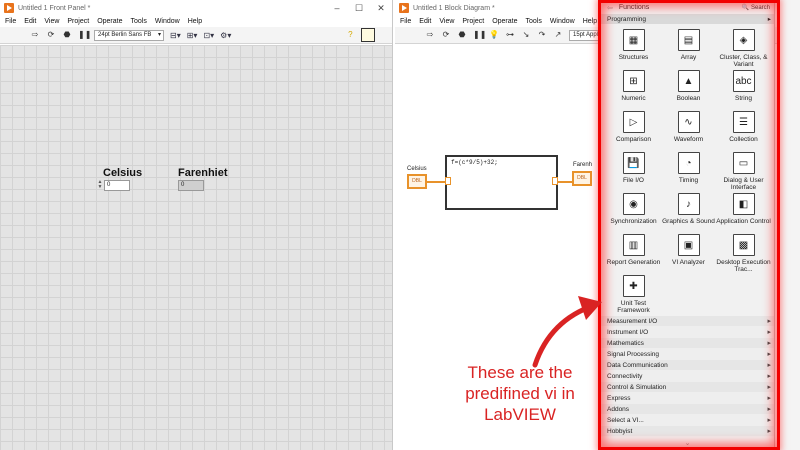 The height and width of the screenshot is (450, 800). What do you see at coordinates (687, 398) in the screenshot?
I see `palette-subcategory: Express ▸` at bounding box center [687, 398].